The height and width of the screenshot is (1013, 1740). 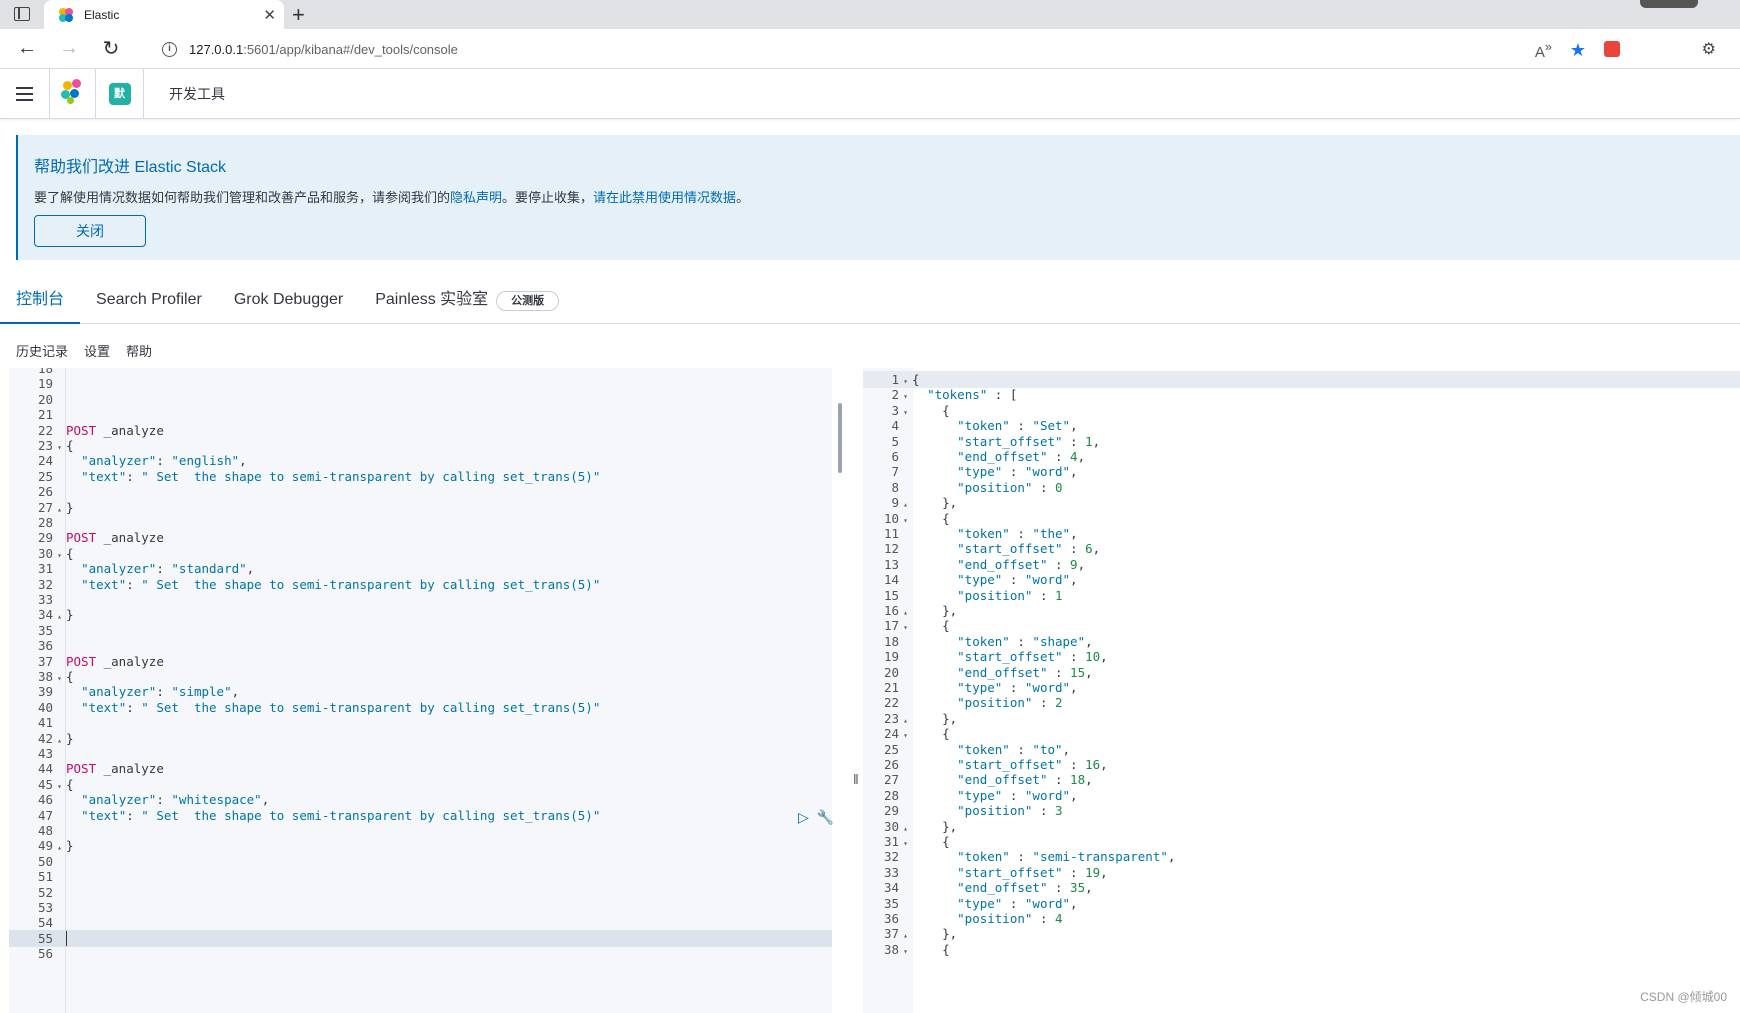 What do you see at coordinates (1025, 888) in the screenshot?
I see `code-text: "end_offset" : 35,` at bounding box center [1025, 888].